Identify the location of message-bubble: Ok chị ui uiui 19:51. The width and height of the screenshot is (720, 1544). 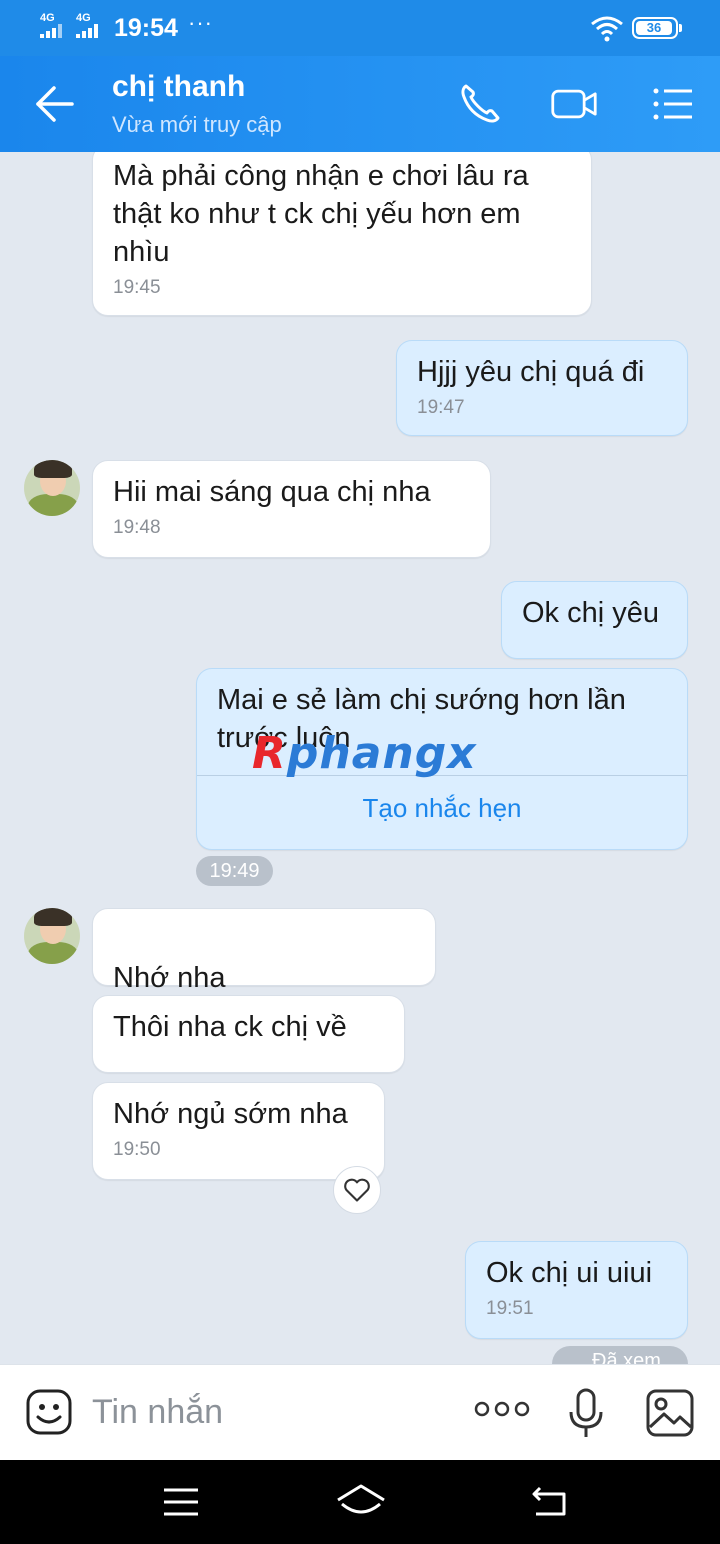
(576, 1290).